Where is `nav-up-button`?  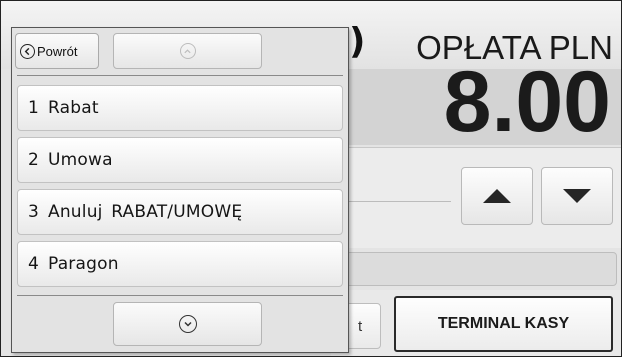
nav-up-button is located at coordinates (497, 196).